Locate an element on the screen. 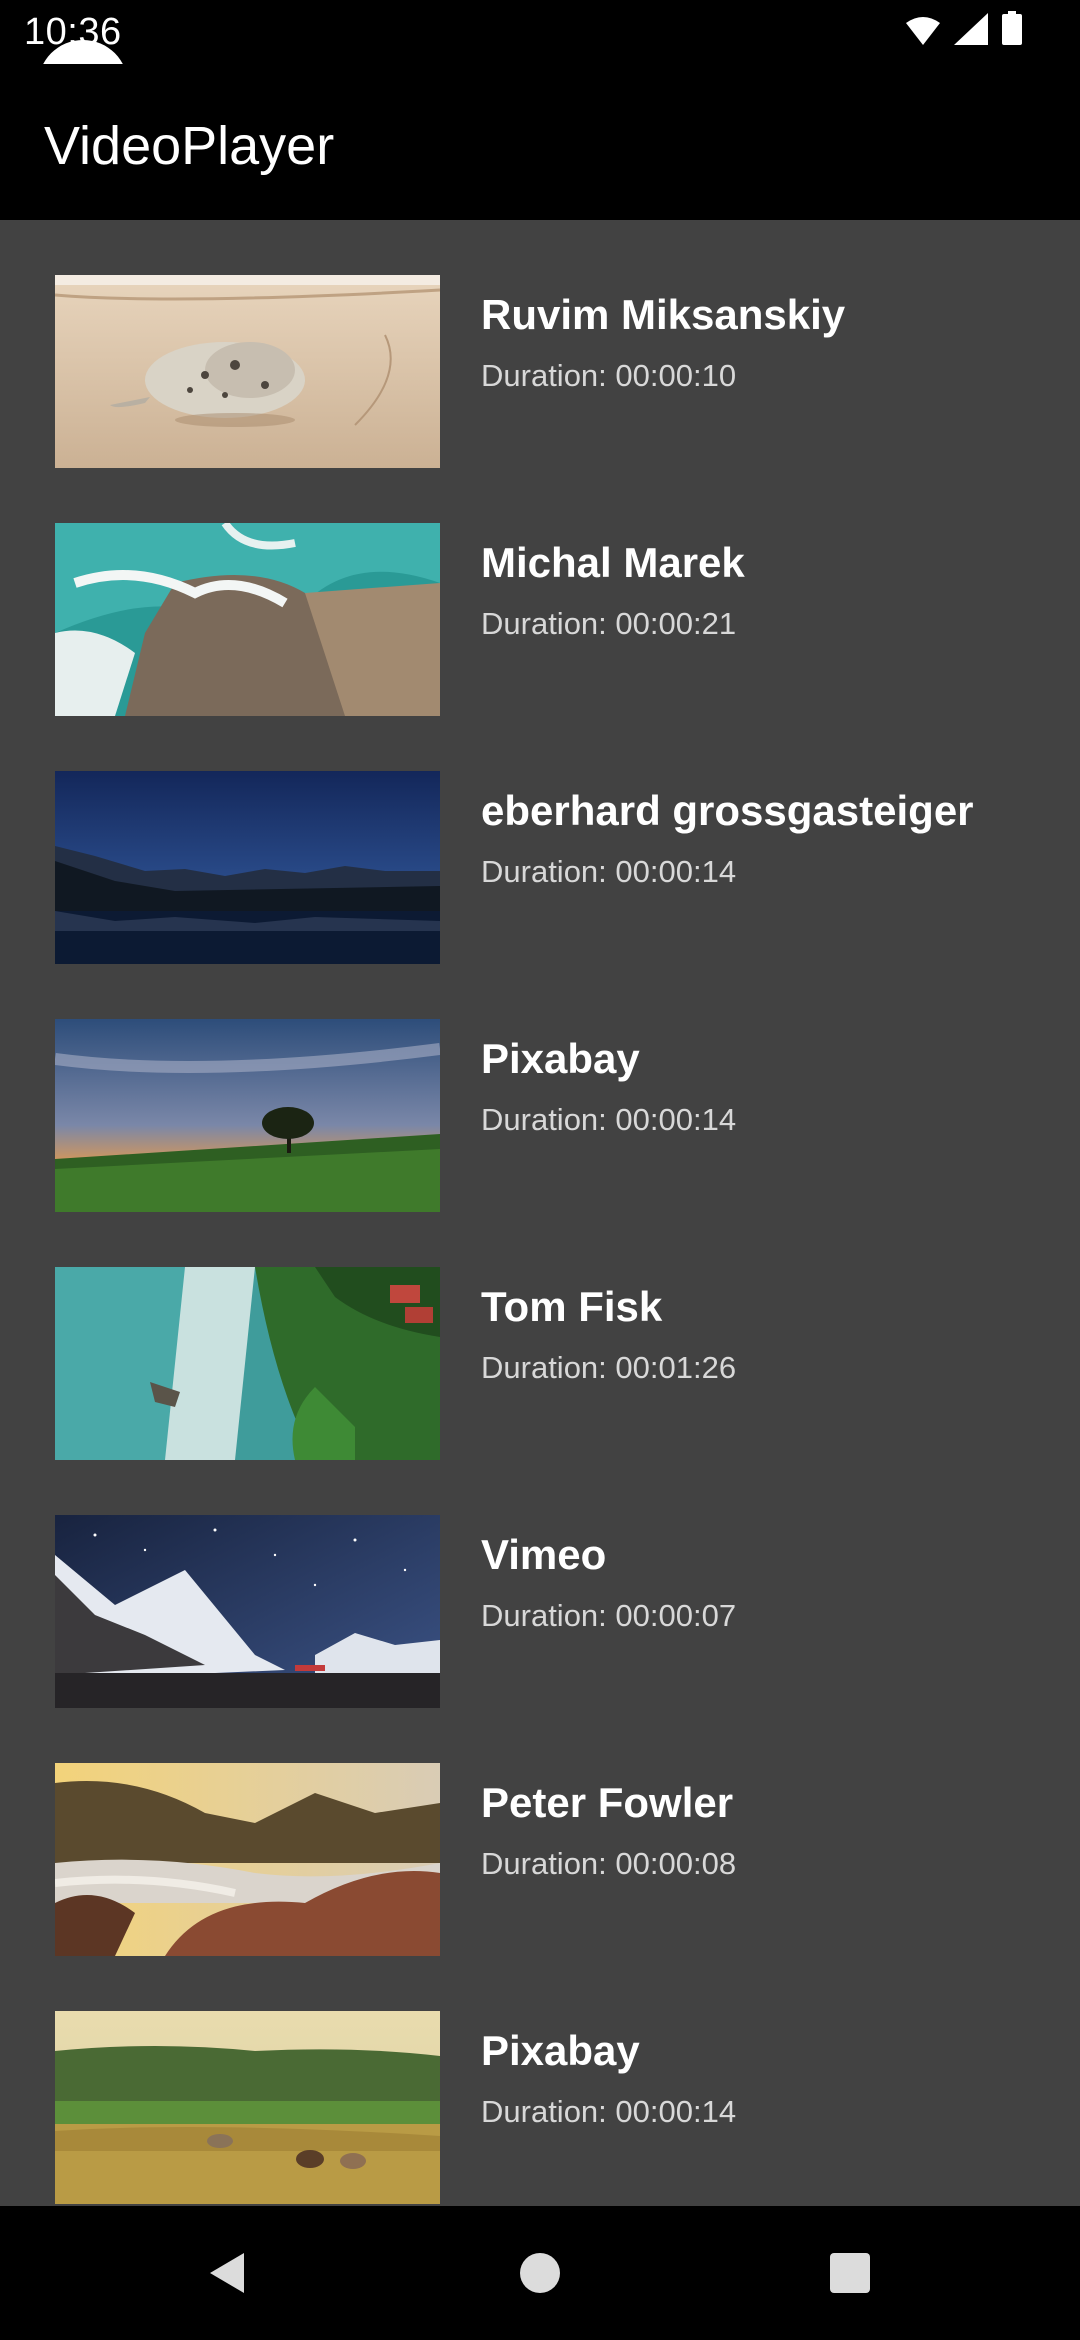 The height and width of the screenshot is (2340, 1080). video-title: Tom Fisk is located at coordinates (572, 1306).